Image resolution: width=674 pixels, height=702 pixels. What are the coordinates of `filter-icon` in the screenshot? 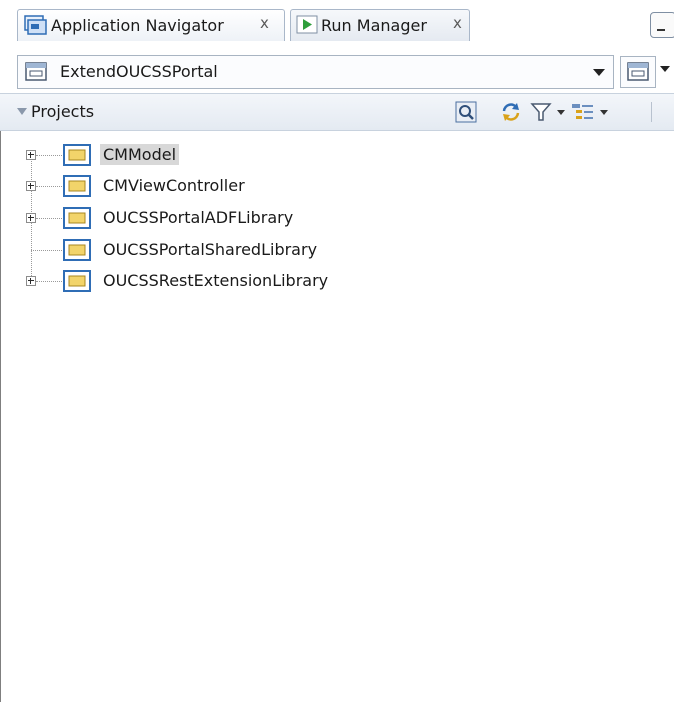 It's located at (541, 112).